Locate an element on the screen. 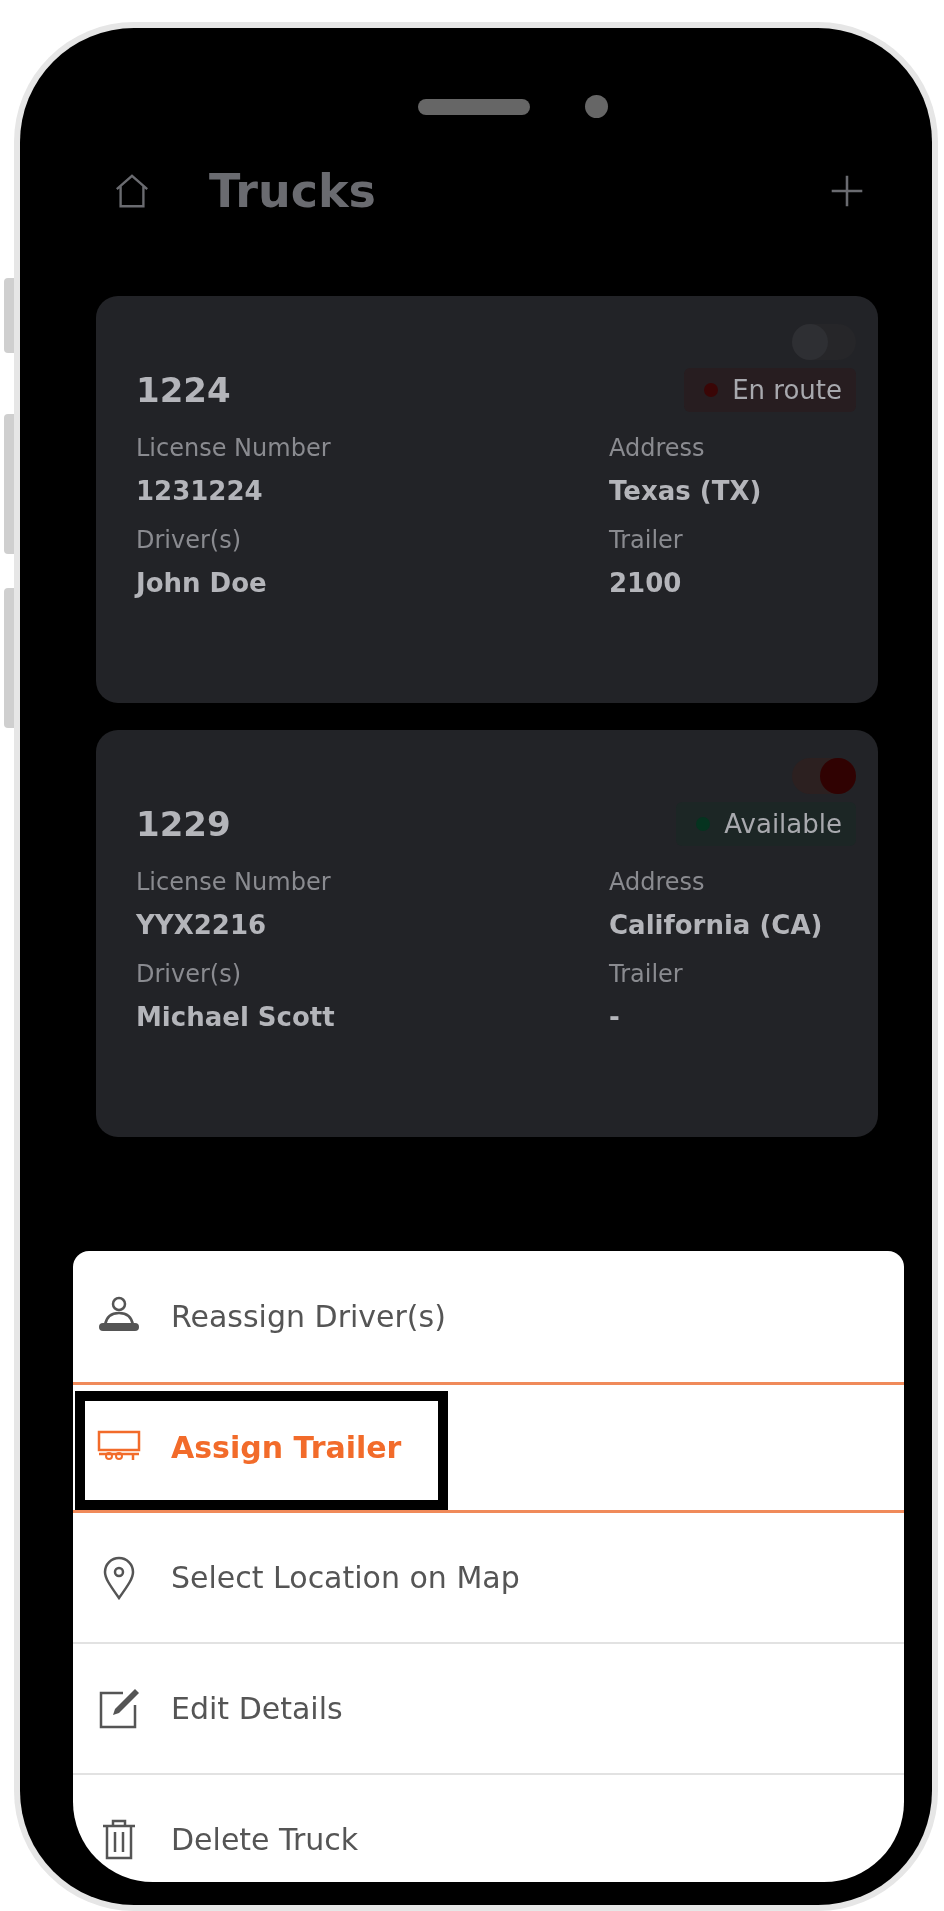 The image size is (944, 1911). add-button is located at coordinates (847, 191).